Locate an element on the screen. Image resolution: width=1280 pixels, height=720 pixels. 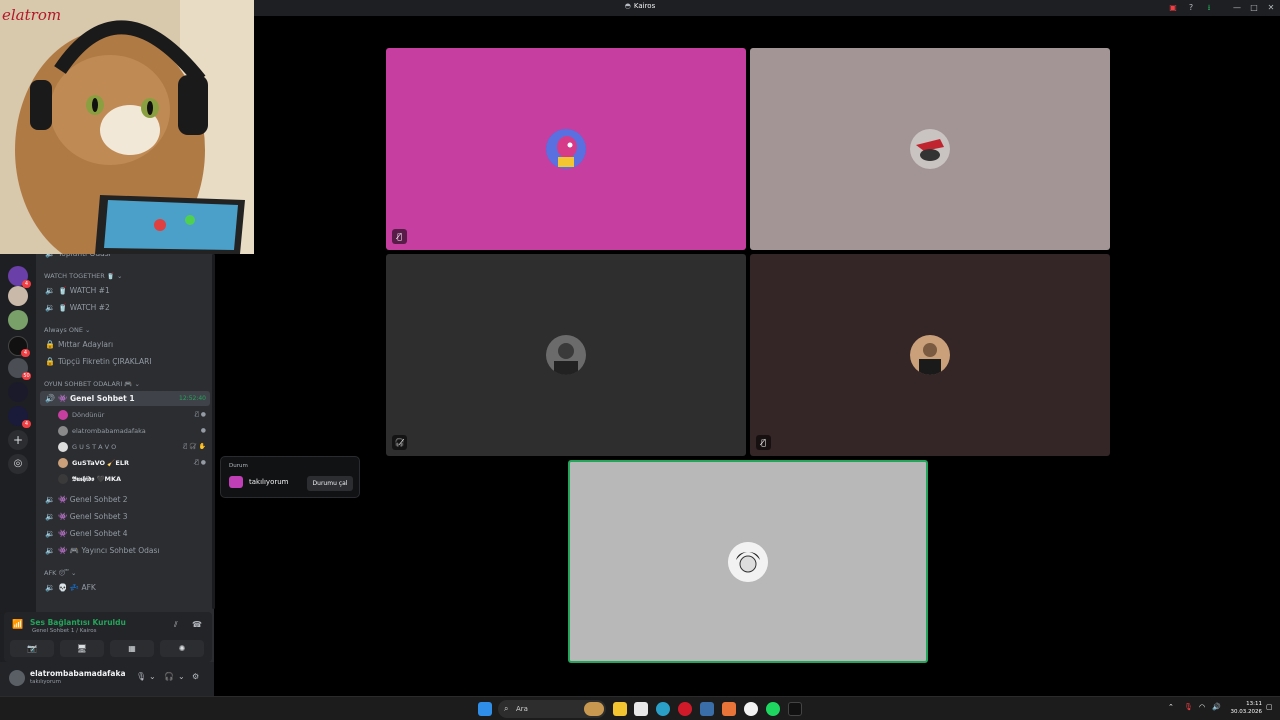
spotify-icon is located at coordinates (773, 709).